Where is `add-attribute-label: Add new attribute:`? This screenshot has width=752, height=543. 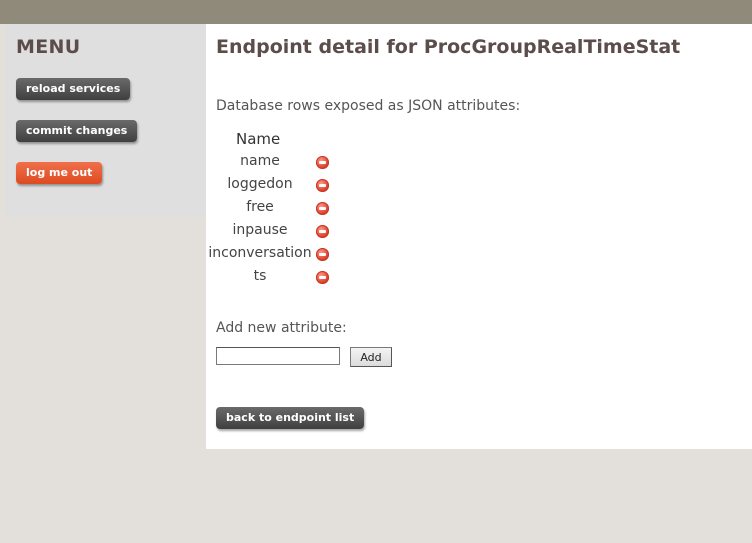 add-attribute-label: Add new attribute: is located at coordinates (281, 328).